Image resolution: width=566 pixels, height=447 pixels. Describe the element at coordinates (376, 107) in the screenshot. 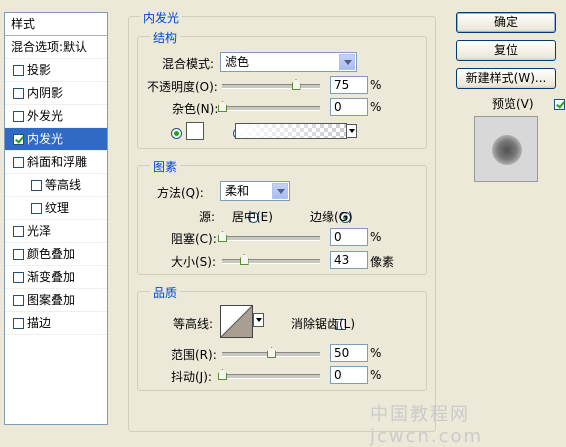

I see `noise-percent: %` at that location.